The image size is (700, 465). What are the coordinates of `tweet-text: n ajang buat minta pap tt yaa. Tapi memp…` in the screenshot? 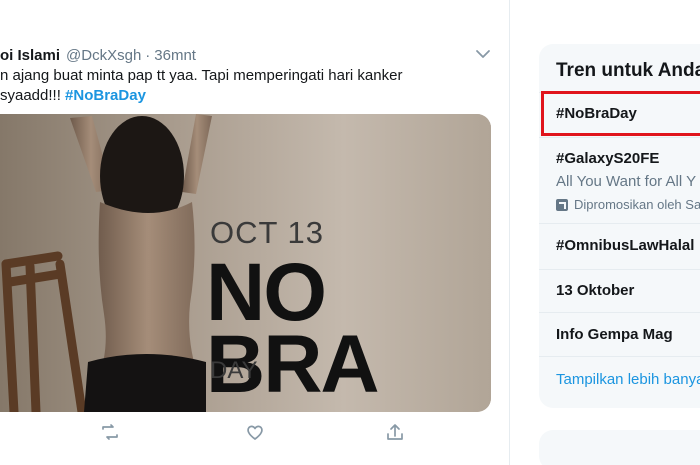 It's located at (245, 86).